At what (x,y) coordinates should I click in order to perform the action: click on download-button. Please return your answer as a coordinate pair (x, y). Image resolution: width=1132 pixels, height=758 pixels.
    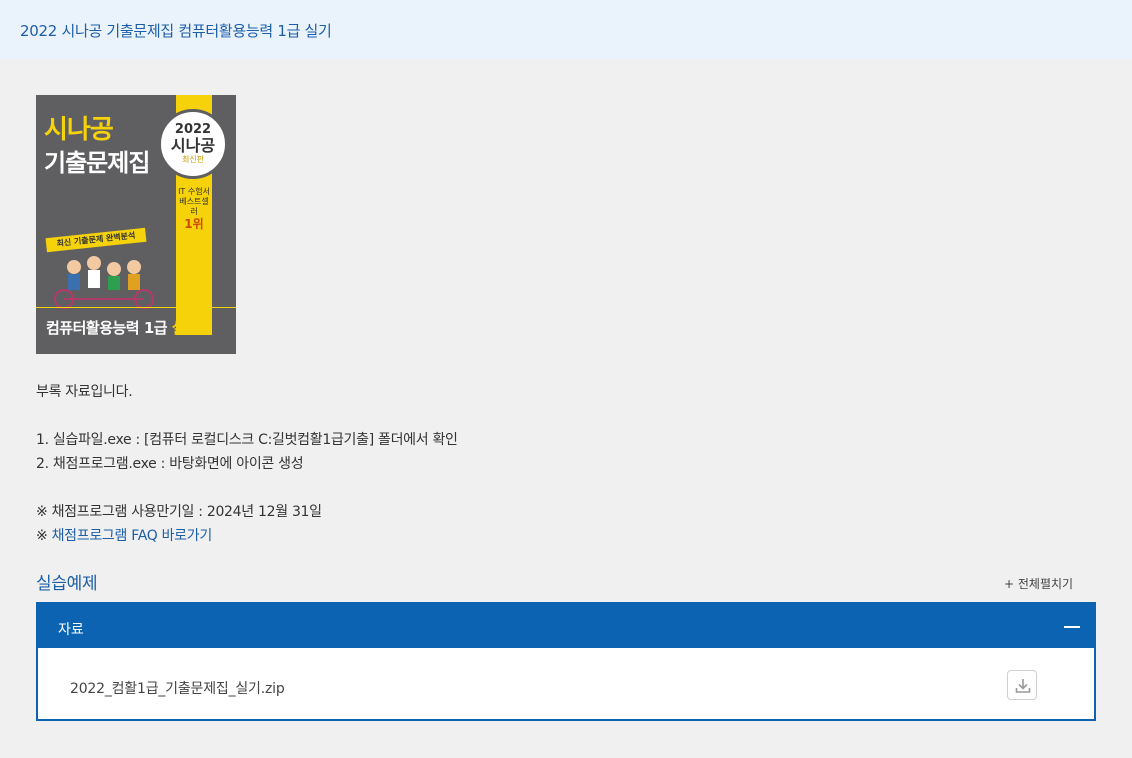
    Looking at the image, I should click on (1022, 685).